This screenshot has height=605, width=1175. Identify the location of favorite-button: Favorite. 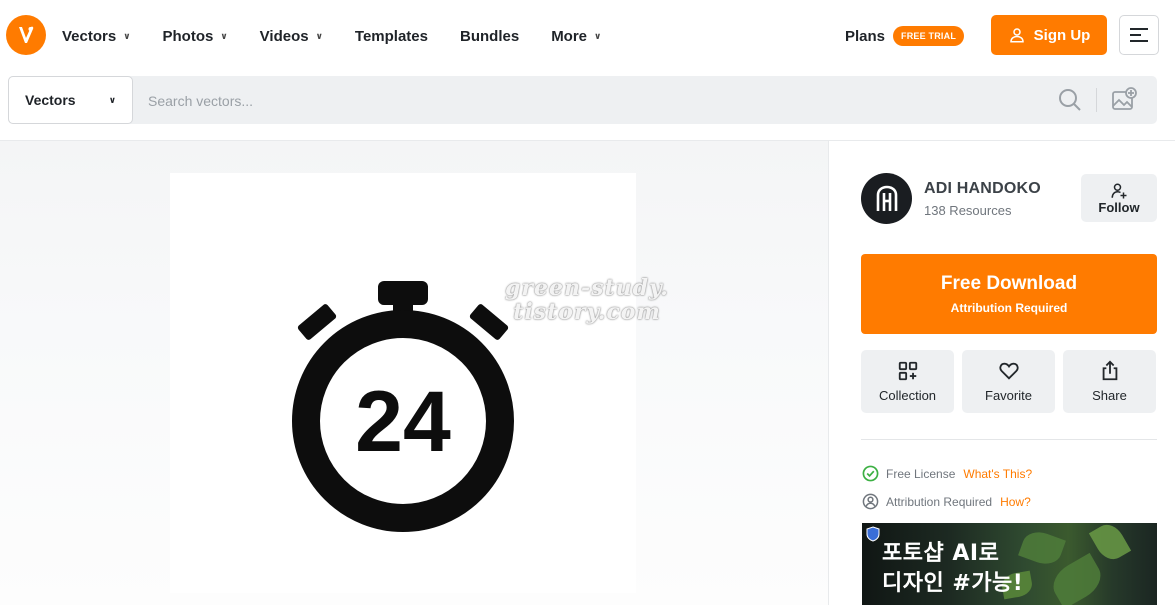
(1008, 381).